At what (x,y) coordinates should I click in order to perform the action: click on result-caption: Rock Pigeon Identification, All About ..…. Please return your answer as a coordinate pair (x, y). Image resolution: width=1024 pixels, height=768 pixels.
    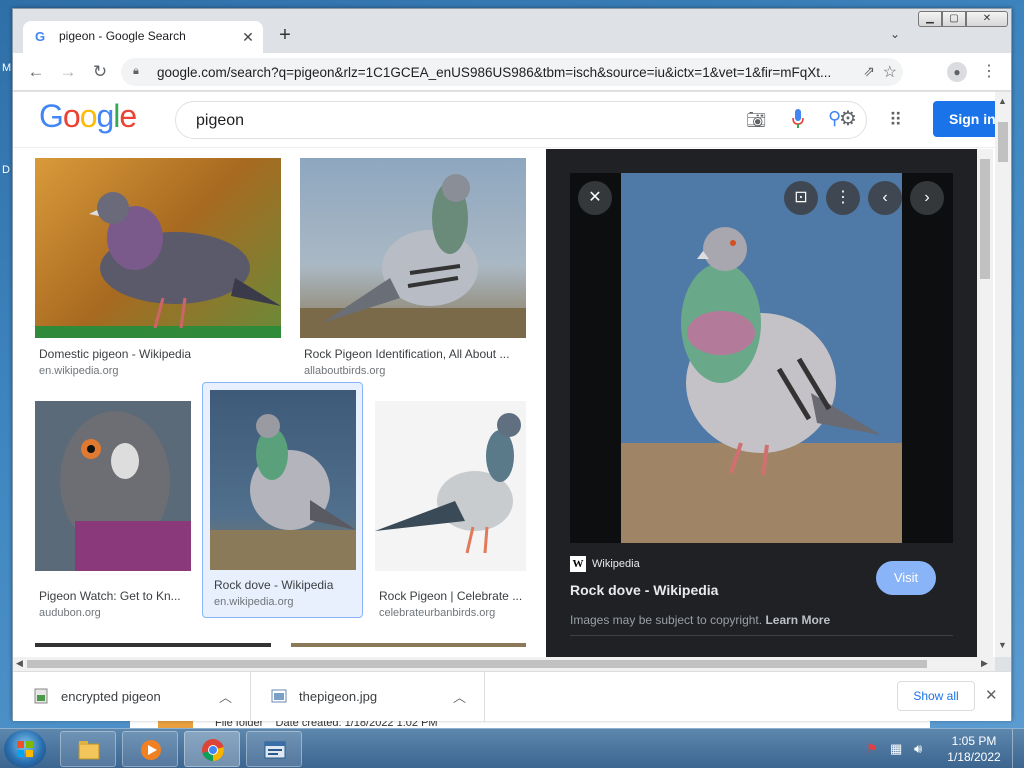
    Looking at the image, I should click on (413, 354).